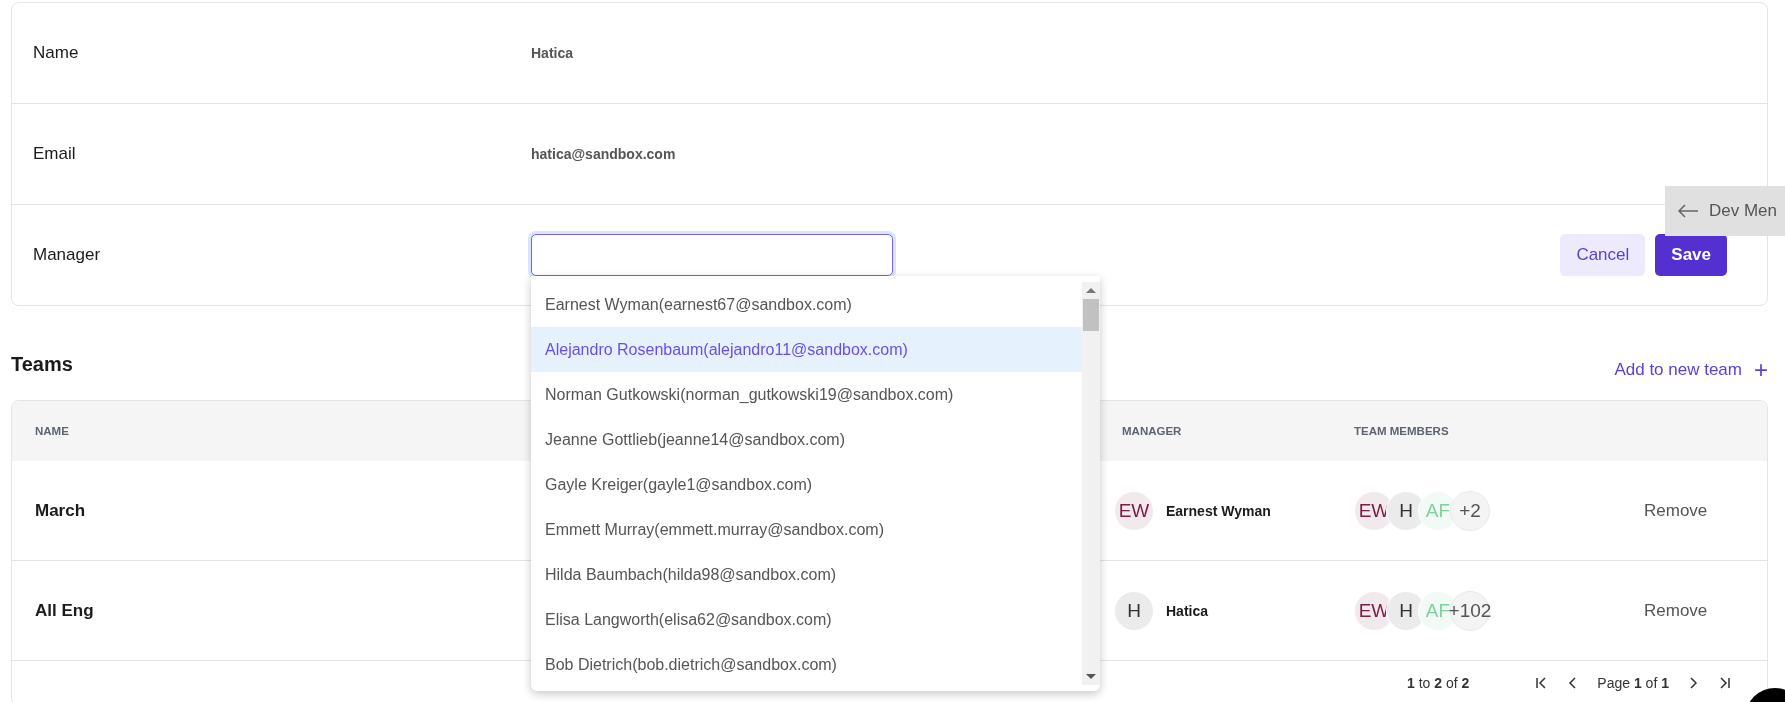  I want to click on scrollbar-thumb, so click(1091, 315).